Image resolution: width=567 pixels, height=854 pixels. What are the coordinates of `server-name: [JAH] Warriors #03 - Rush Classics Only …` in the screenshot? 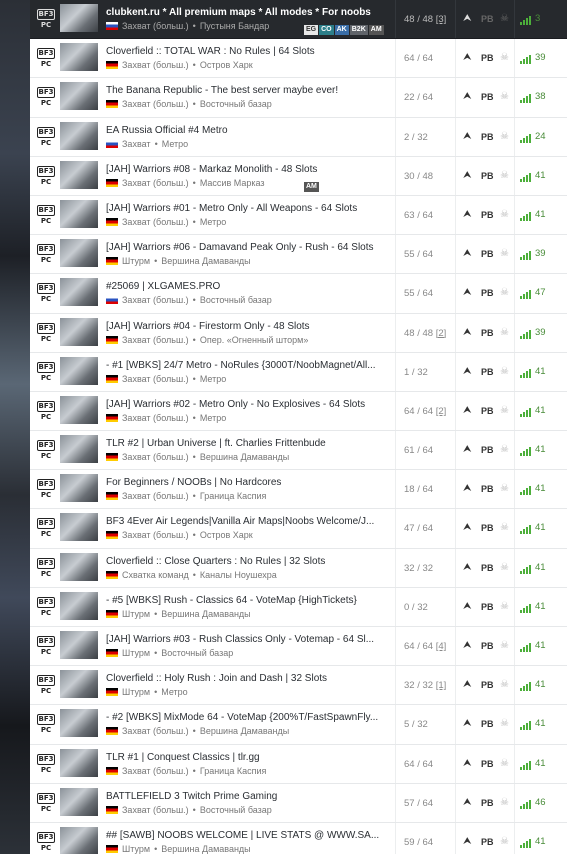 It's located at (240, 639).